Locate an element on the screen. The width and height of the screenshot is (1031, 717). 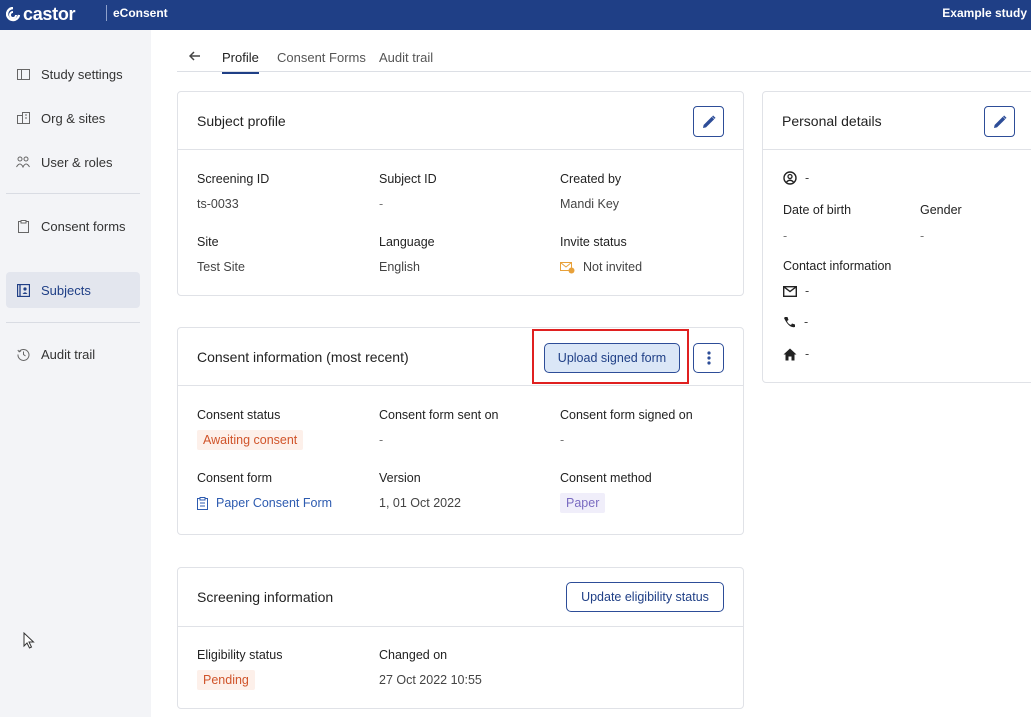
sidebar-item-label: Study settings is located at coordinates (82, 74).